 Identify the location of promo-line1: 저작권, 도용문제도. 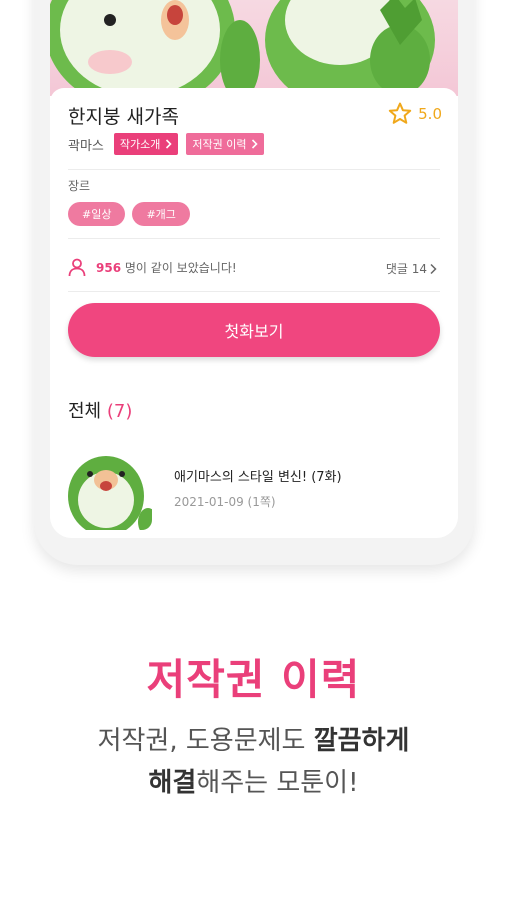
(205, 741).